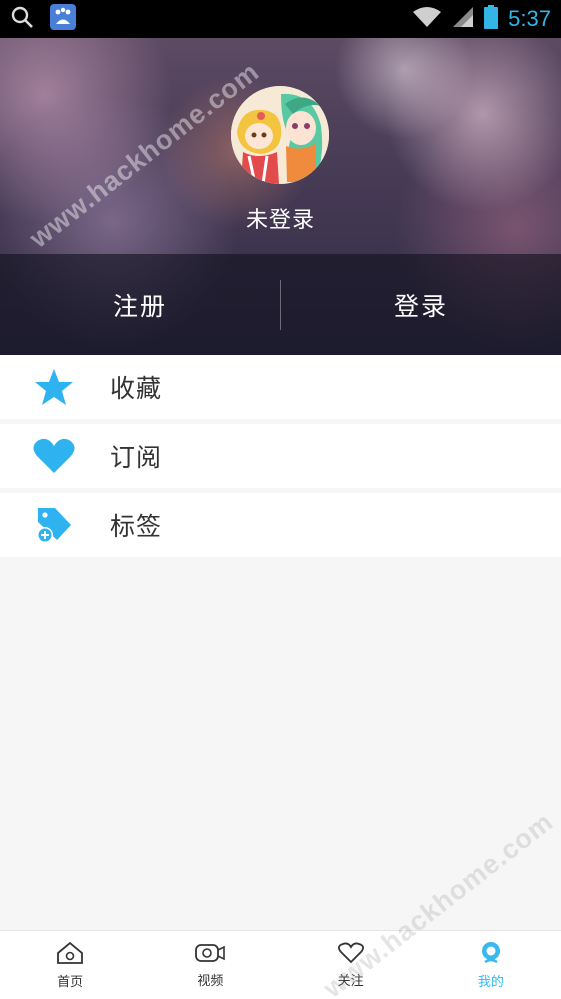  I want to click on profile-icon, so click(491, 955).